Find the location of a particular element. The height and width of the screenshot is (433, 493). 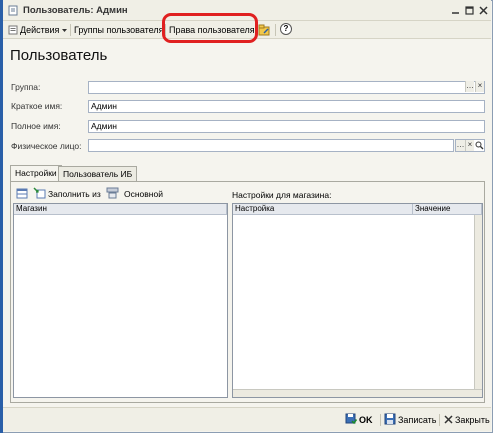

tab-ib-user: Пользователь ИБ is located at coordinates (98, 173).